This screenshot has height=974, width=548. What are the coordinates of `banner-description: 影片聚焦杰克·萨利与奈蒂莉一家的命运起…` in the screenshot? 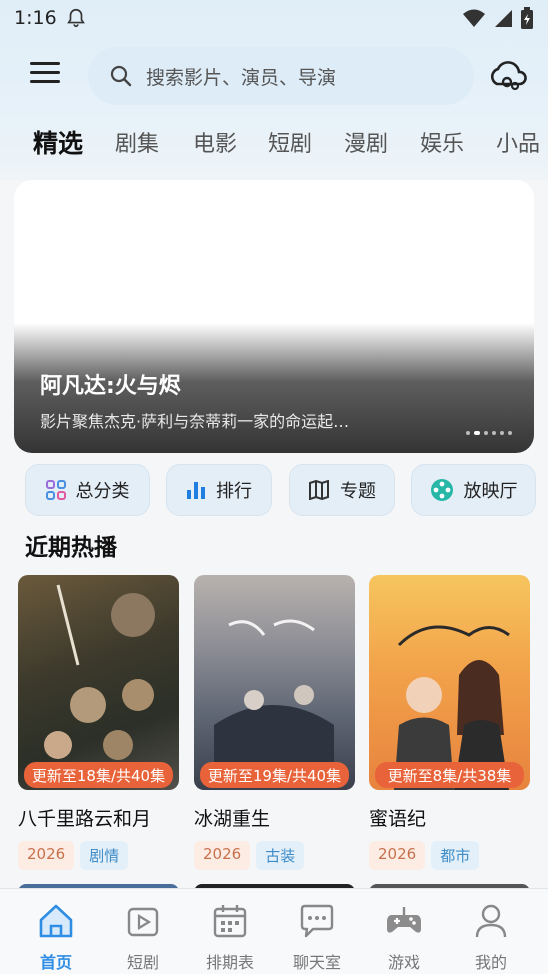 It's located at (195, 421).